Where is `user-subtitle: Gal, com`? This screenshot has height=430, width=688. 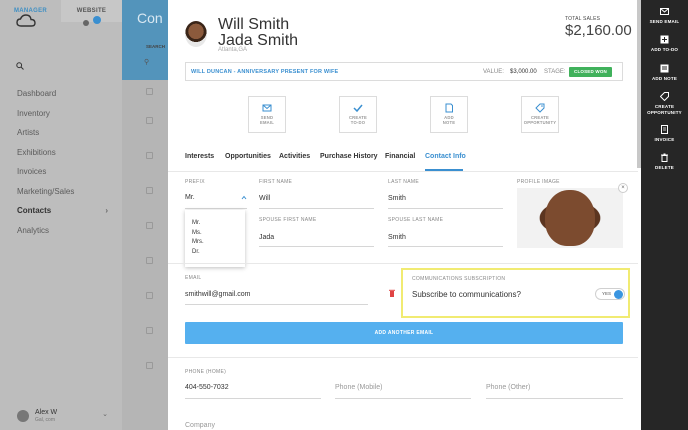 user-subtitle: Gal, com is located at coordinates (45, 420).